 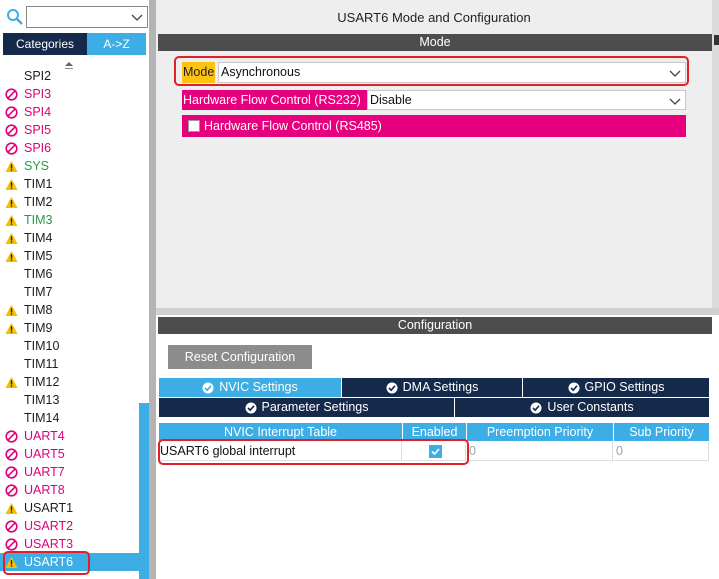 I want to click on sidebar-item-label: TIM6, so click(x=38, y=274).